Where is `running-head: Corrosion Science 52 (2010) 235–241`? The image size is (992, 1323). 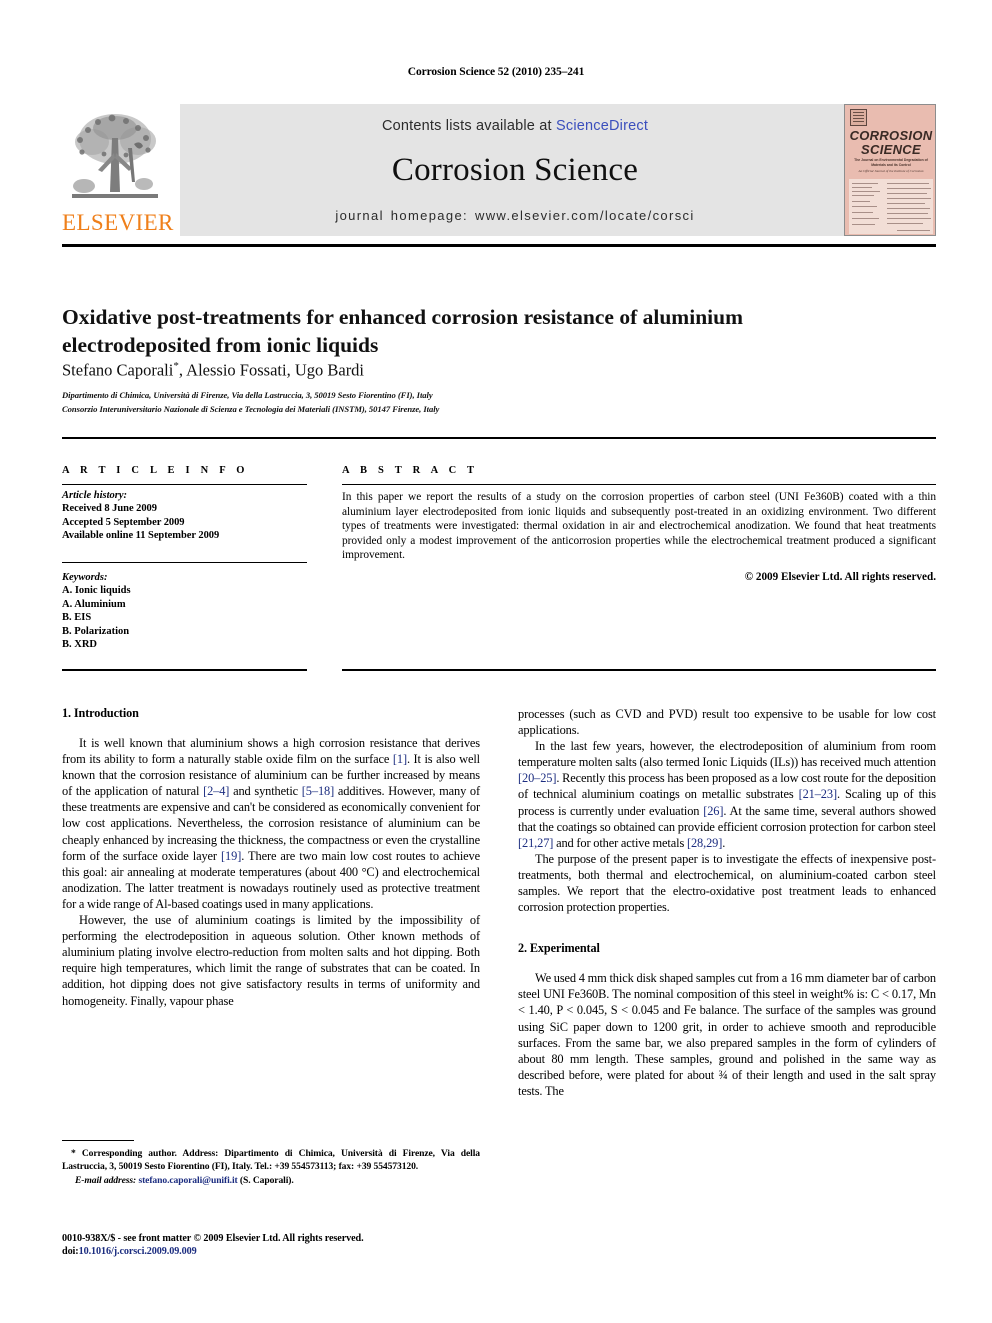
running-head: Corrosion Science 52 (2010) 235–241 is located at coordinates (496, 72).